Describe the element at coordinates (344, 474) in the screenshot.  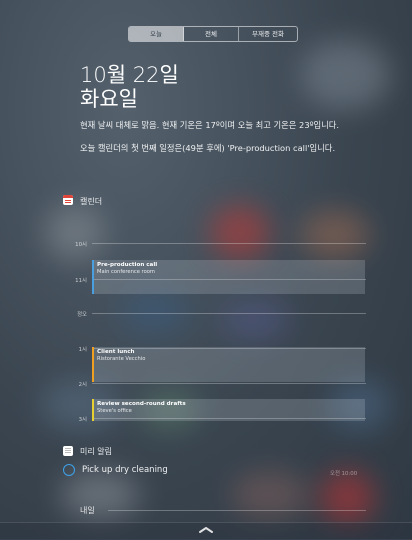
I see `reminder-time: 오전 10:00` at that location.